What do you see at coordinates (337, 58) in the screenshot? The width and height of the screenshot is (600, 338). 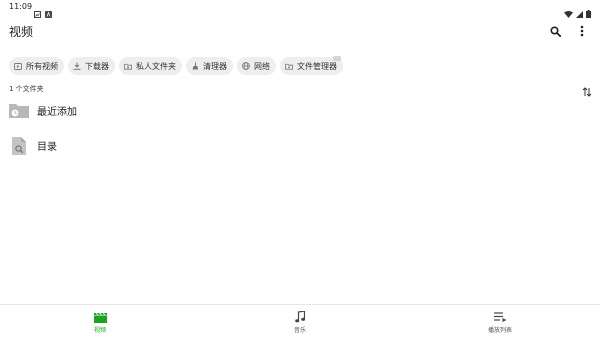 I see `new-badge` at bounding box center [337, 58].